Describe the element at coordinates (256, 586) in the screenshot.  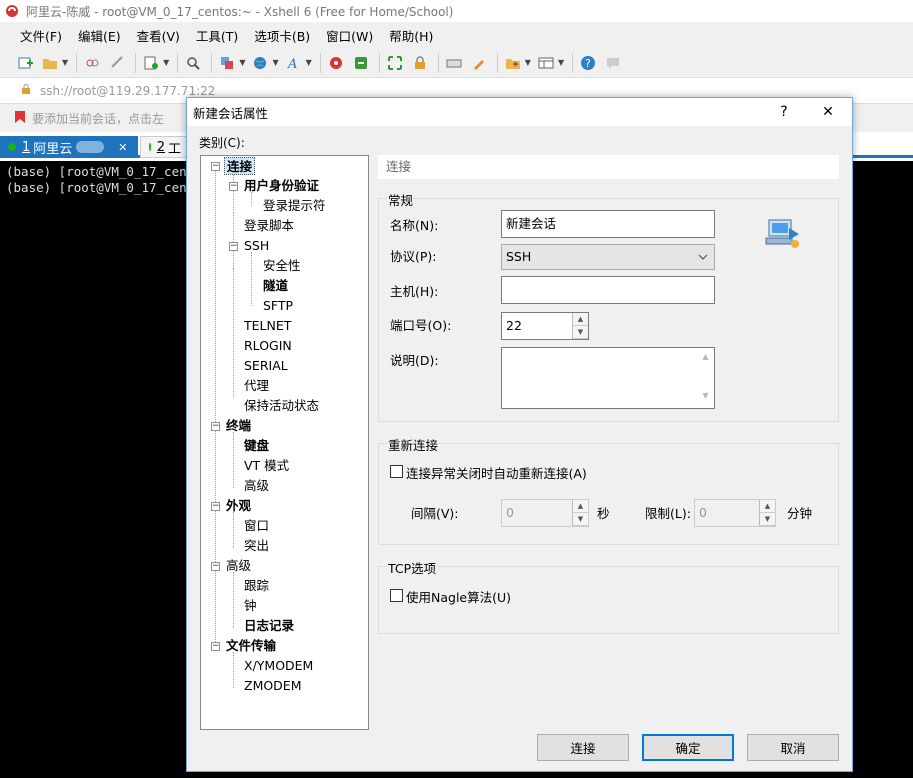
I see `tree-item-trace: 跟踪` at that location.